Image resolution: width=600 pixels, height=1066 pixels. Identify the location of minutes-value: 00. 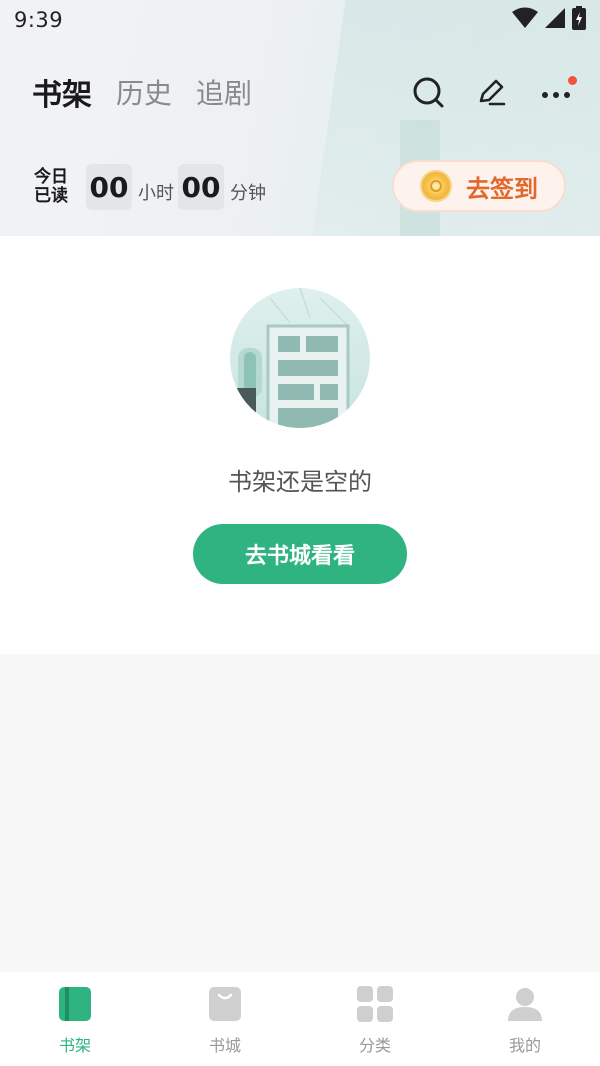
(201, 187).